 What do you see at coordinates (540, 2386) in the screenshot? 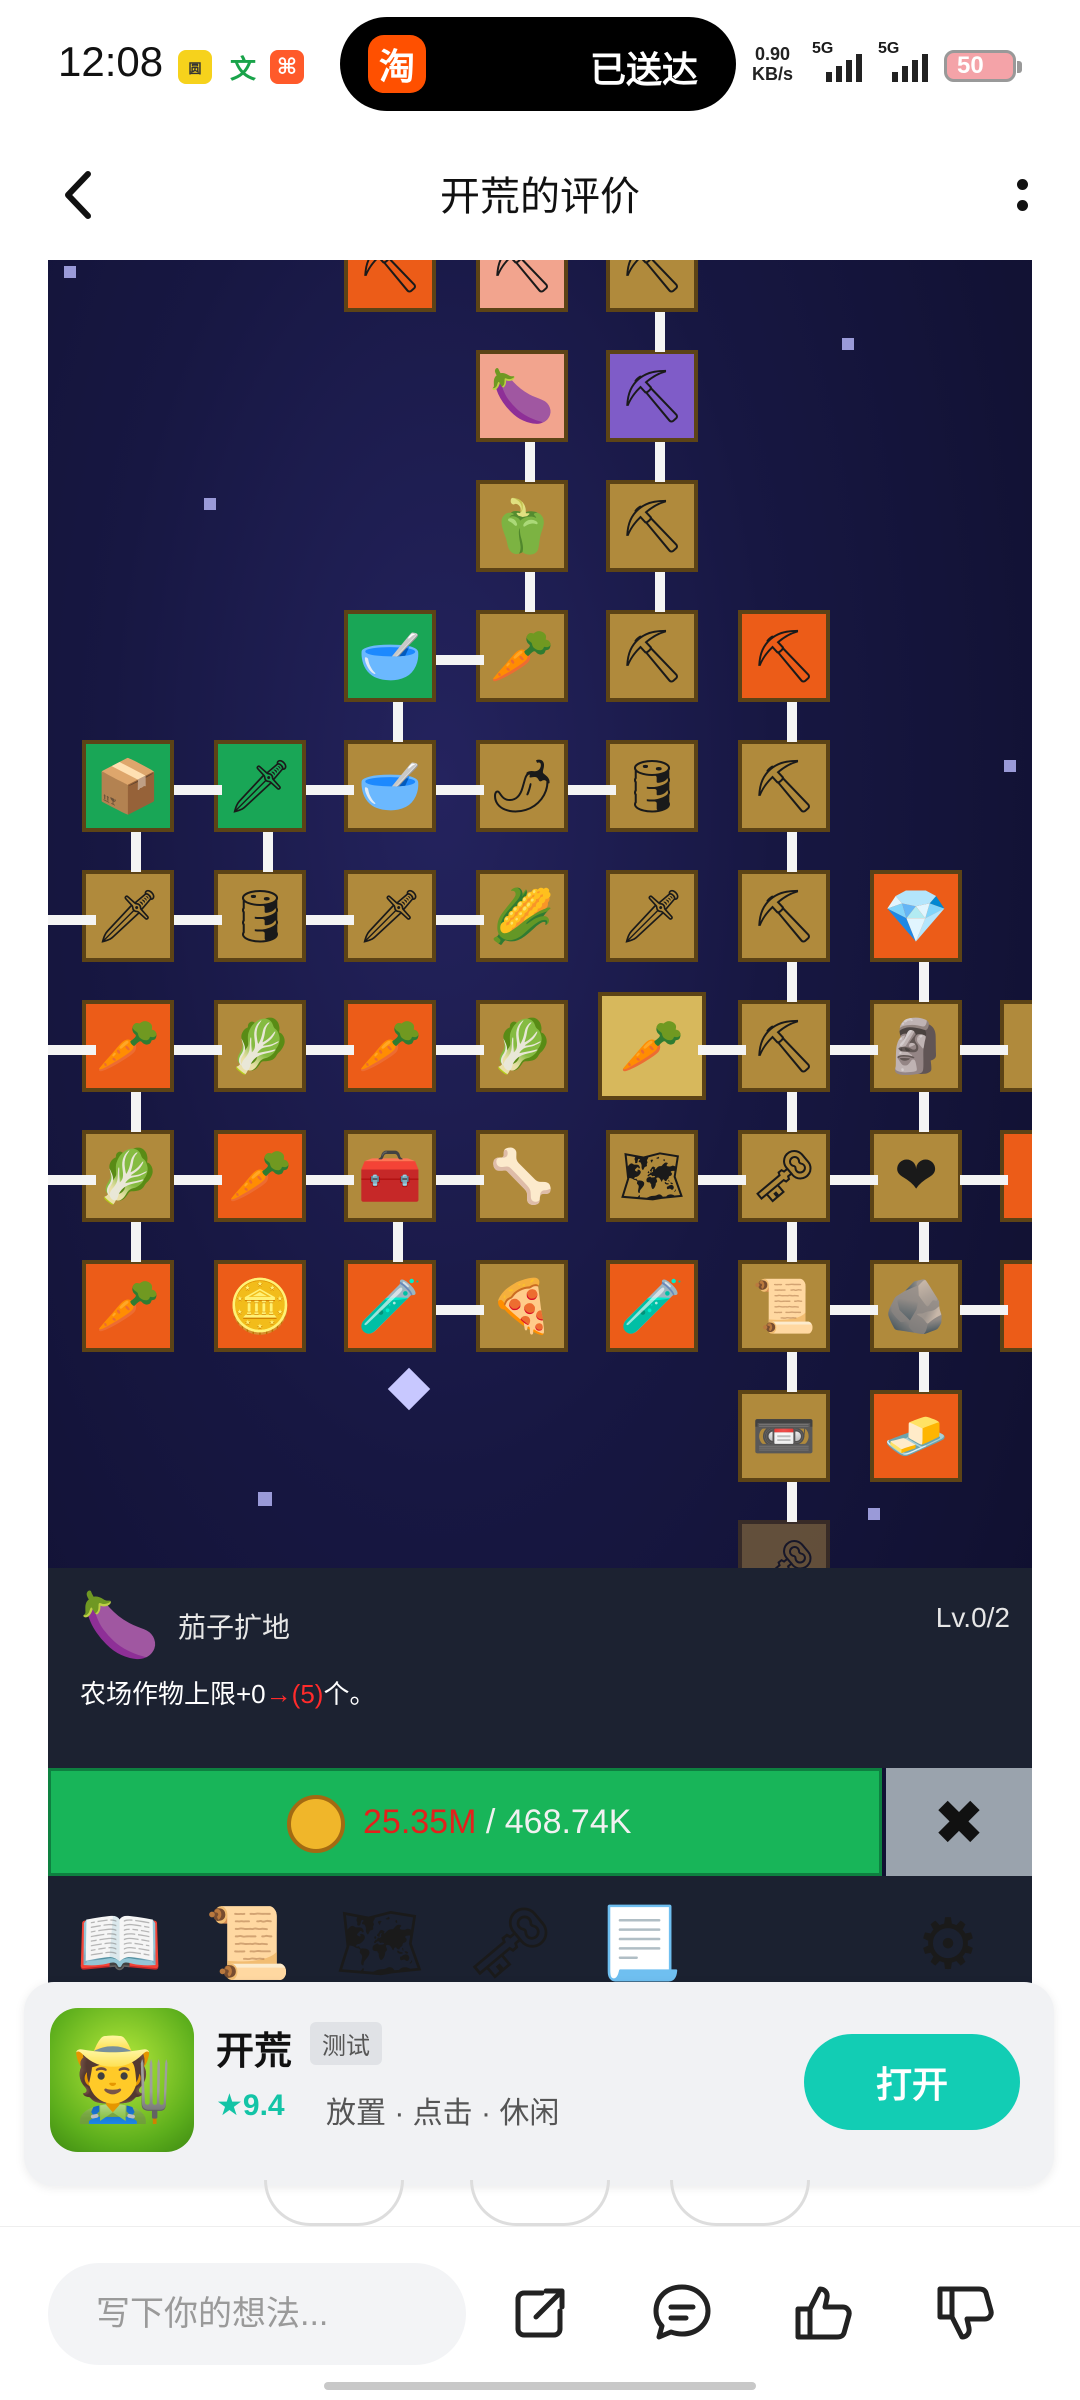
I see `home-indicator` at bounding box center [540, 2386].